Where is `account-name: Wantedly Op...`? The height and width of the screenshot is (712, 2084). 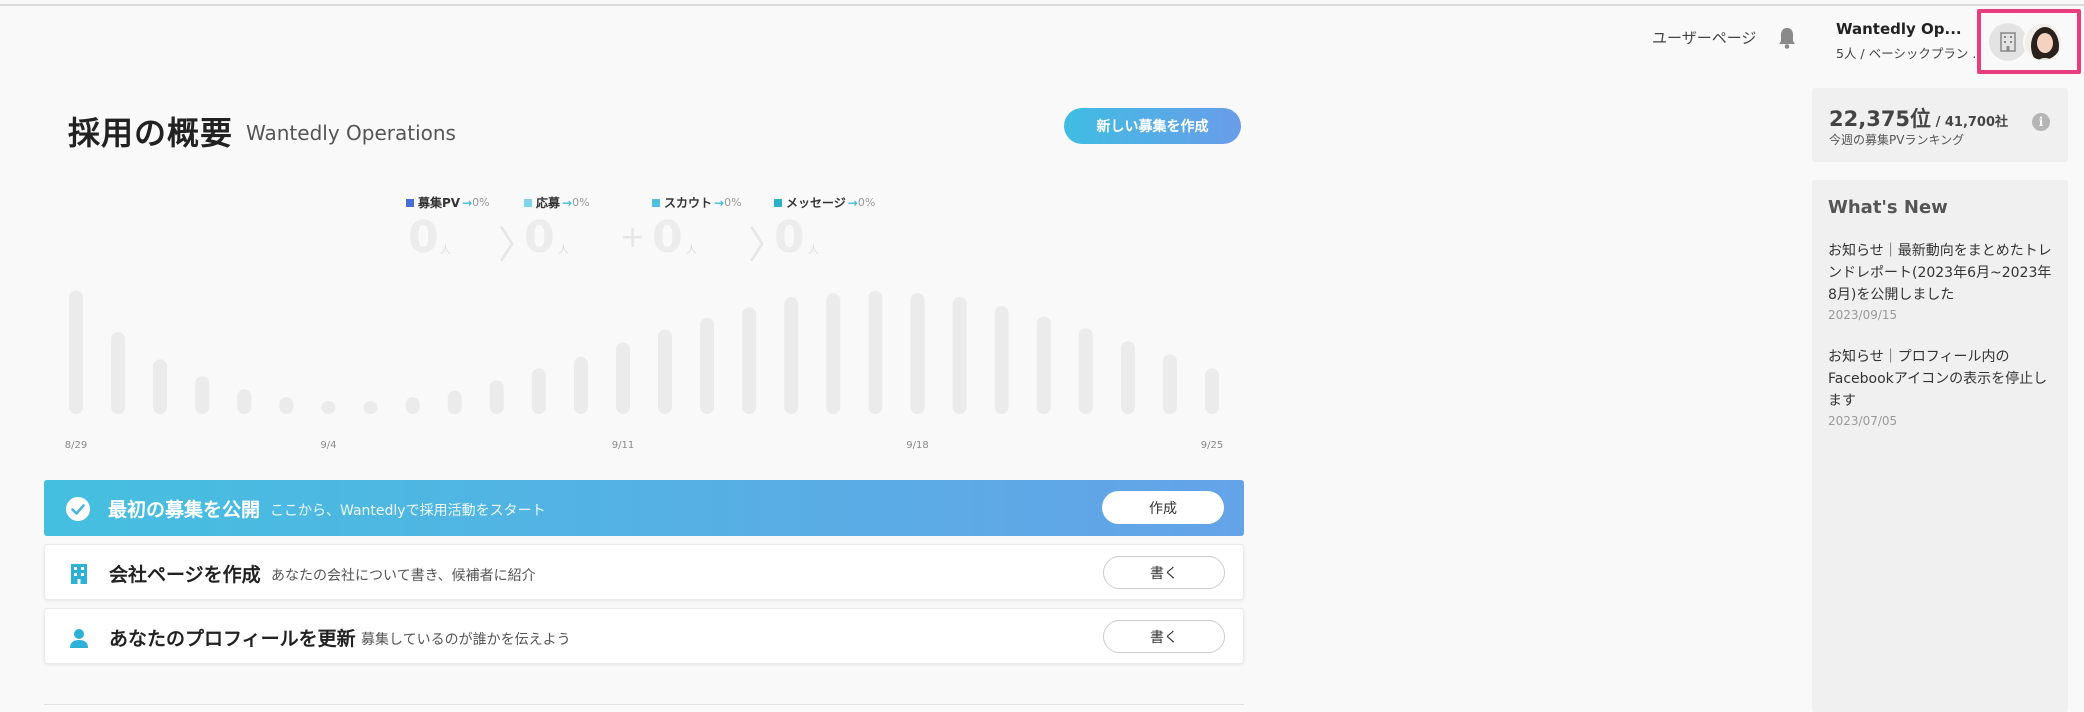
account-name: Wantedly Op... is located at coordinates (1899, 29).